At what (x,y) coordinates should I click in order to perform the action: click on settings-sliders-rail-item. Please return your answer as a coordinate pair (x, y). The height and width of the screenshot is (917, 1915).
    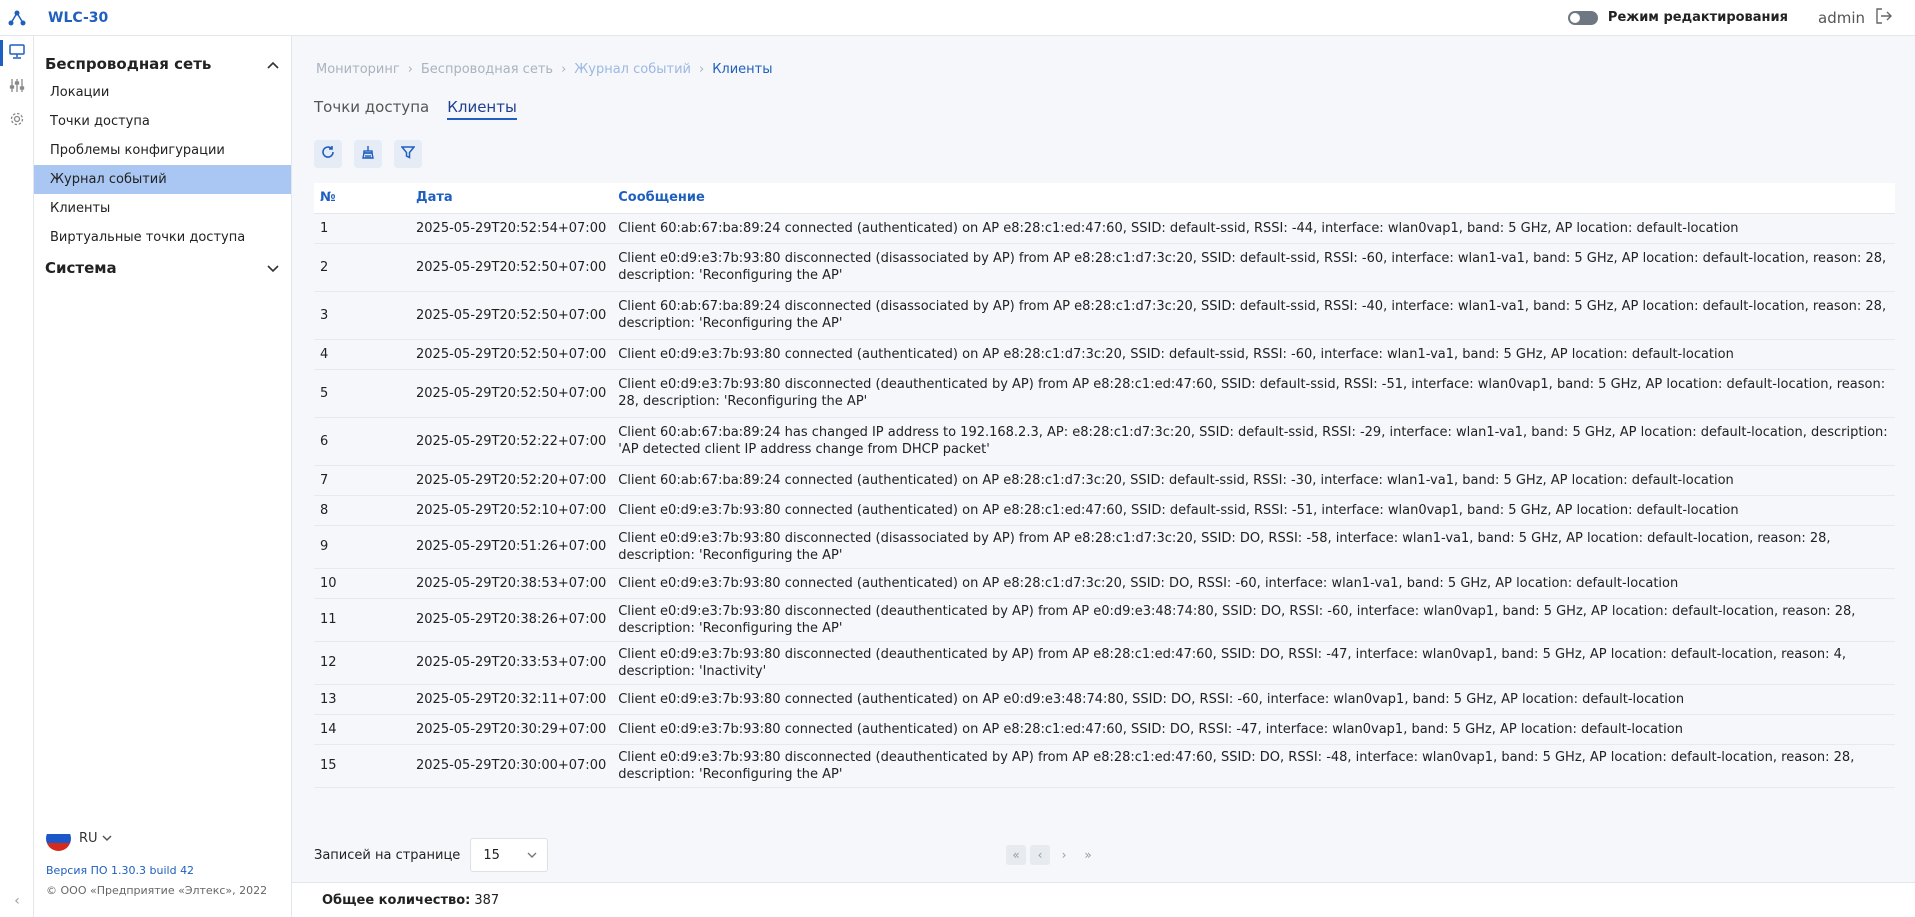
    Looking at the image, I should click on (17, 87).